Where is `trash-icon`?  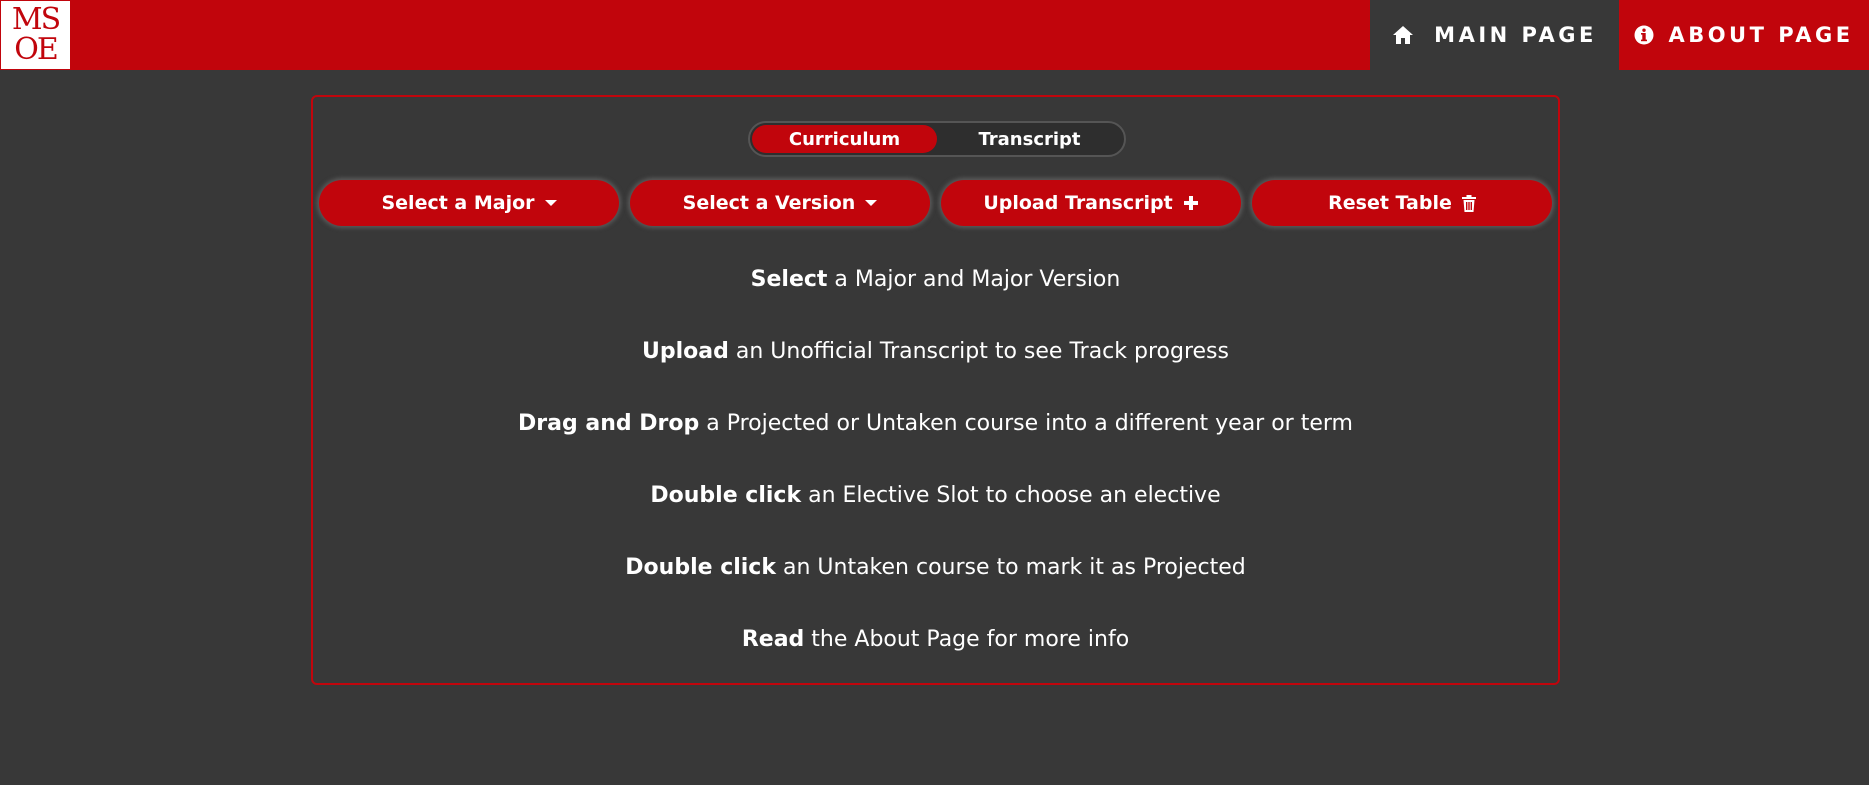
trash-icon is located at coordinates (1468, 203).